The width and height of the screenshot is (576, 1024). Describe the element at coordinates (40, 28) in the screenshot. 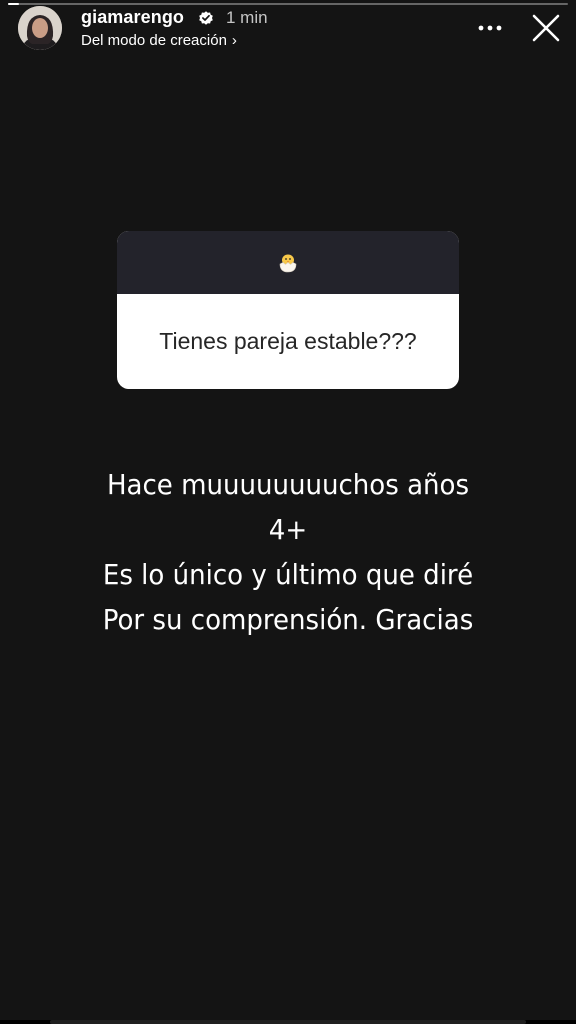

I see `avatar` at that location.